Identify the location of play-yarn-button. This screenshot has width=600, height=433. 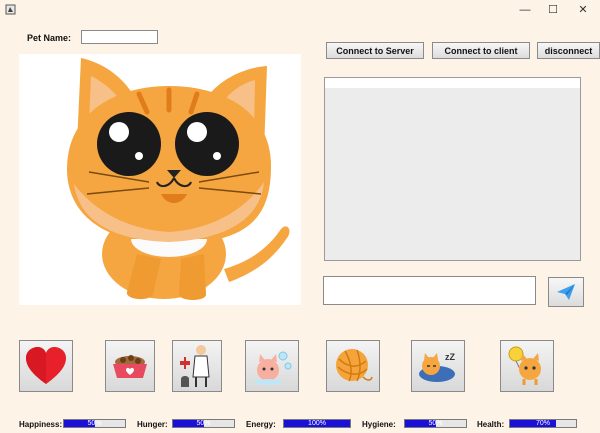
(353, 366).